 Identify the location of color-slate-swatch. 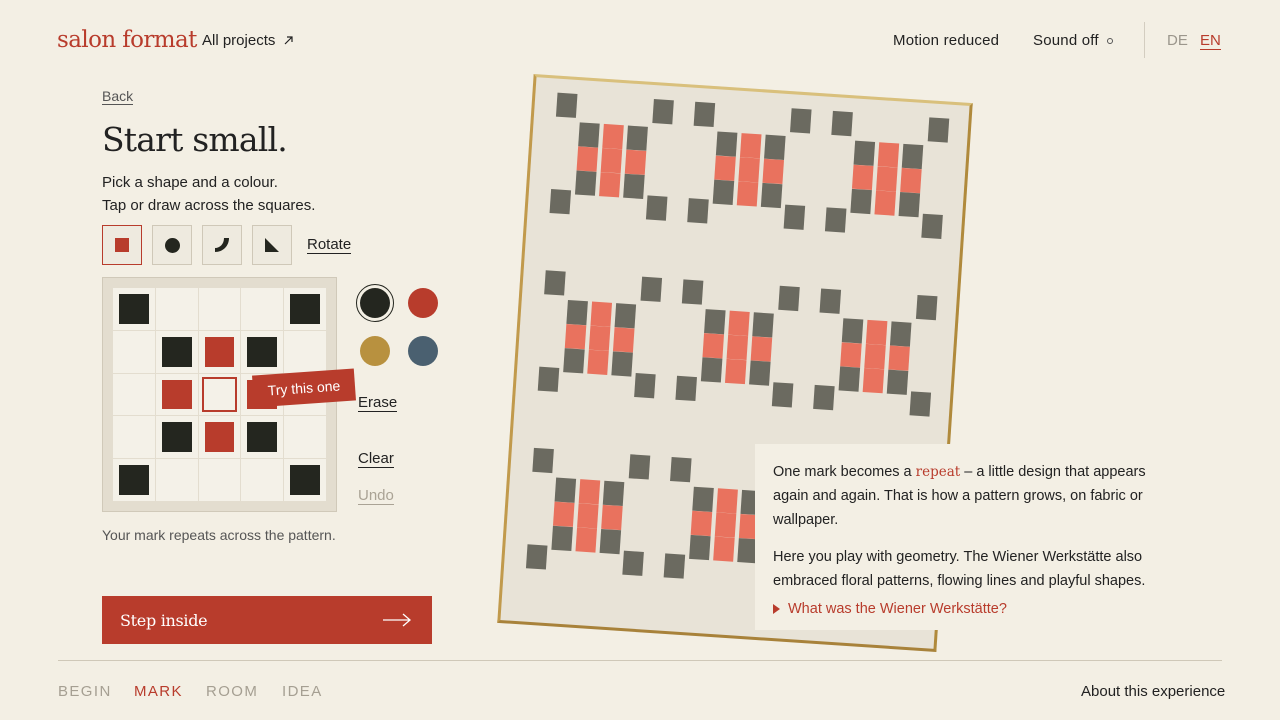
(423, 351).